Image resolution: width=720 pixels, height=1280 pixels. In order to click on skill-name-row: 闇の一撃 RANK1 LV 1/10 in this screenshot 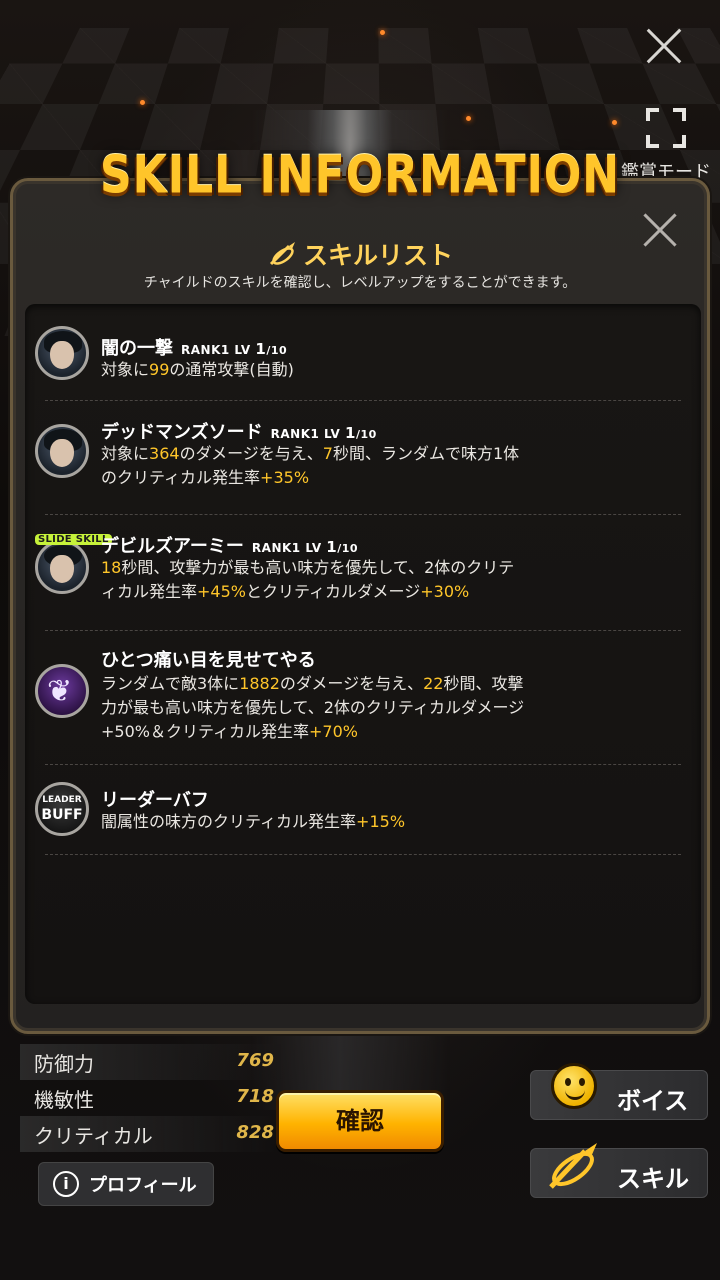, I will do `click(194, 347)`.